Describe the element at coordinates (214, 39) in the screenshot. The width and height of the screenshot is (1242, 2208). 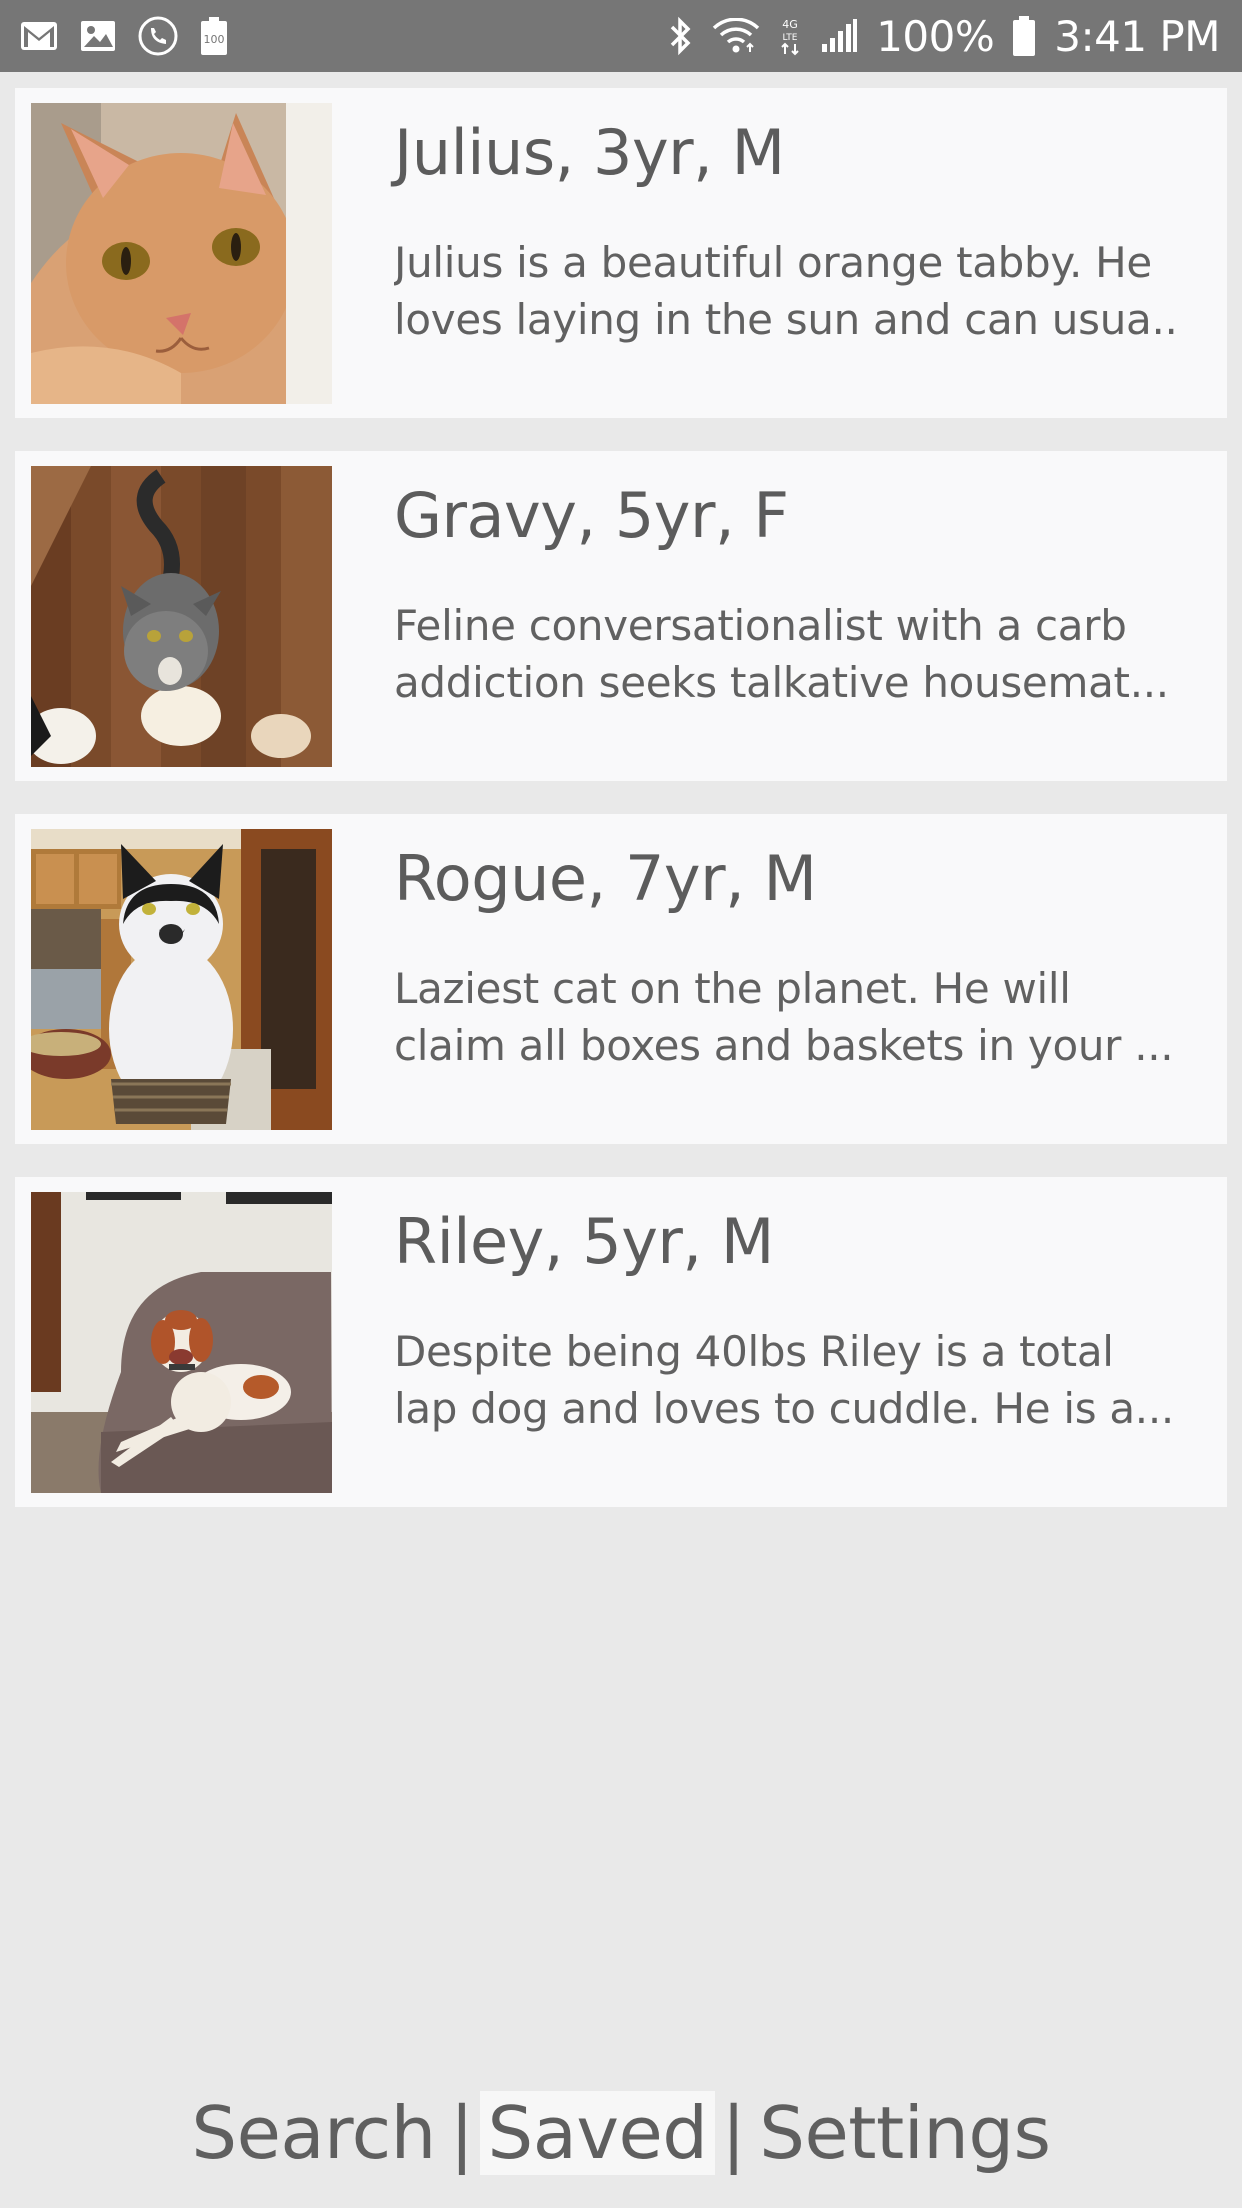
I see `svg-text: 100` at that location.